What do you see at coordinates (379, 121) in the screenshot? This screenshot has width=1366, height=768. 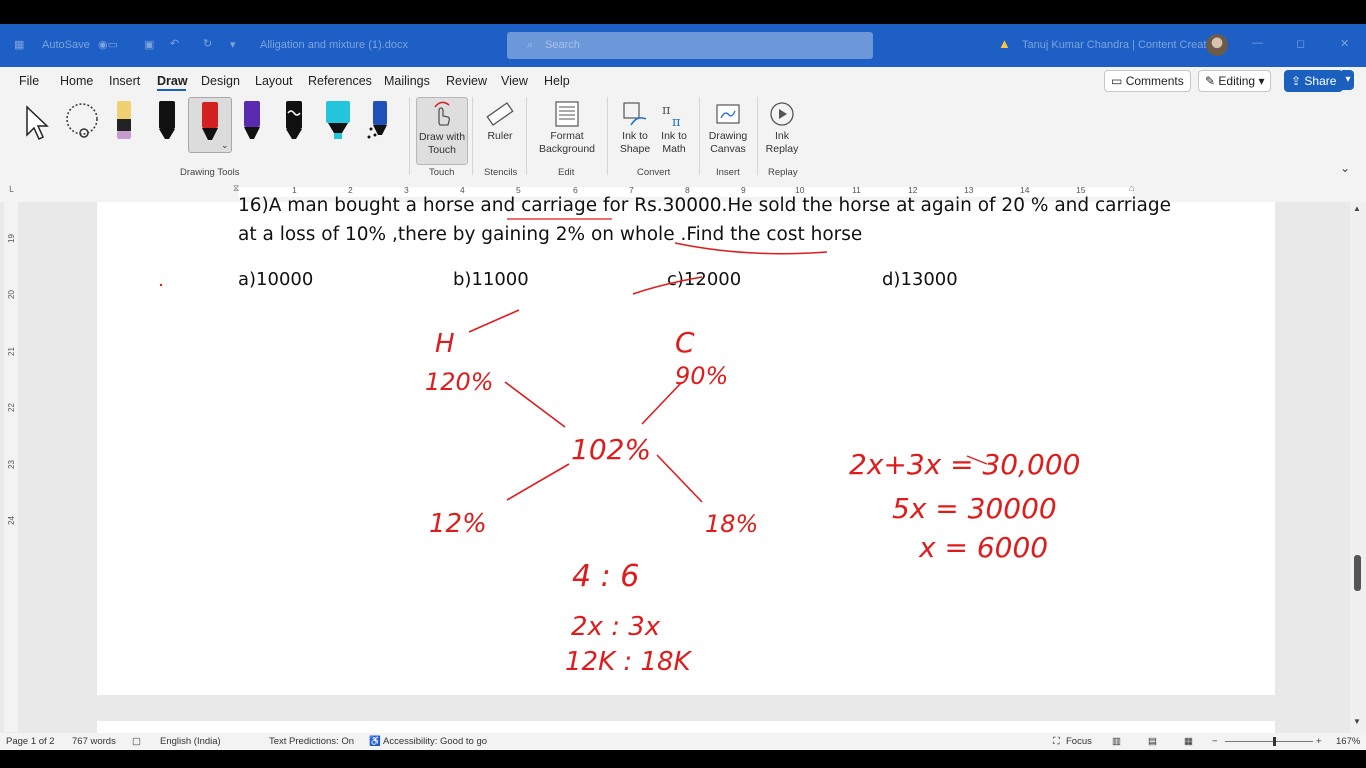 I see `action-pen-icon` at bounding box center [379, 121].